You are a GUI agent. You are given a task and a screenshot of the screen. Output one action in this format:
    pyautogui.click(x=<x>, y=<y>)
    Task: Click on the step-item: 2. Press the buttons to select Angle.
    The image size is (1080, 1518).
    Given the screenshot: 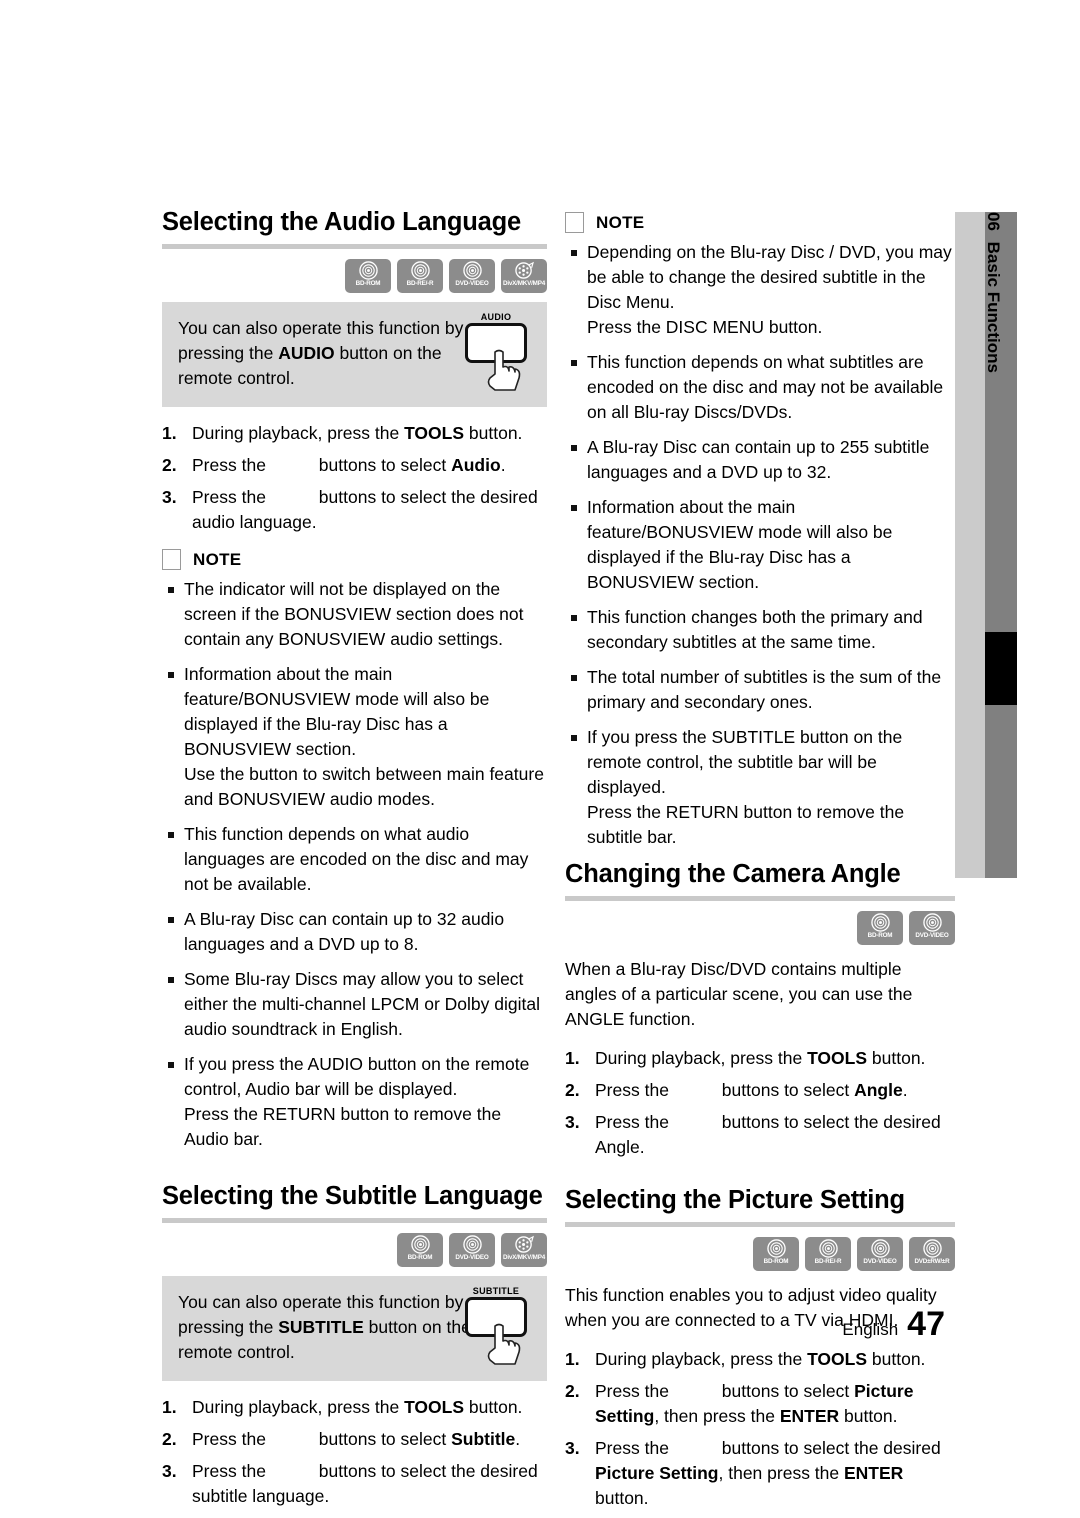 What is the action you would take?
    pyautogui.click(x=760, y=1090)
    